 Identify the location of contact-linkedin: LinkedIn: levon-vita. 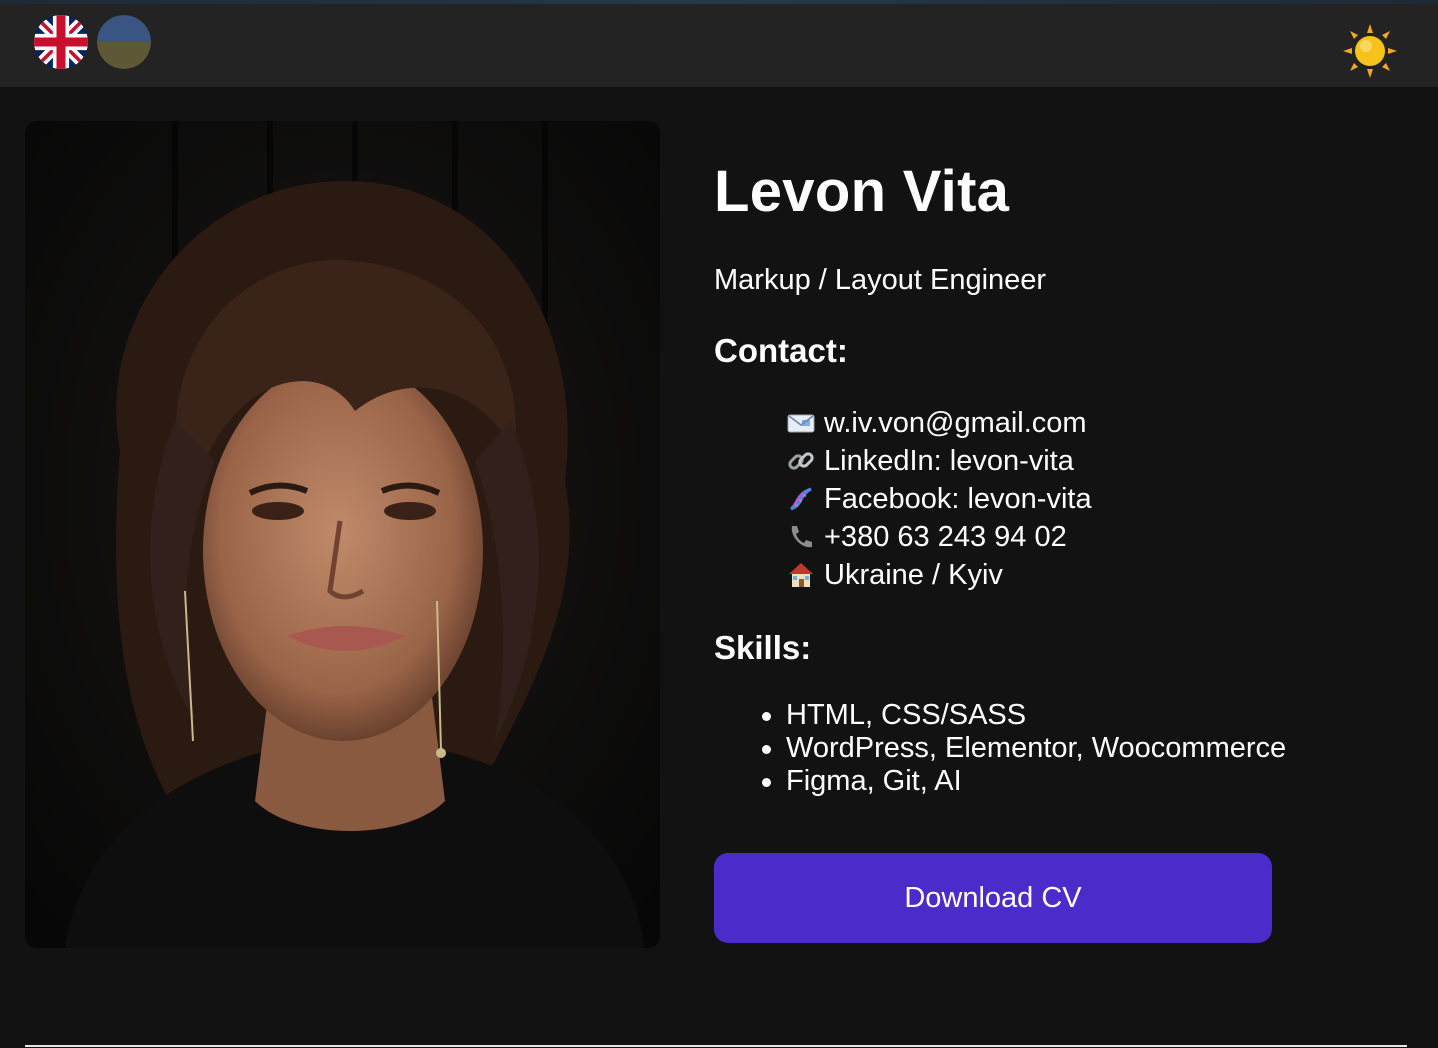
(939, 461).